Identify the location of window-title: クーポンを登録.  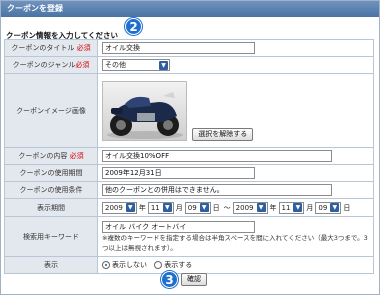
(190, 9).